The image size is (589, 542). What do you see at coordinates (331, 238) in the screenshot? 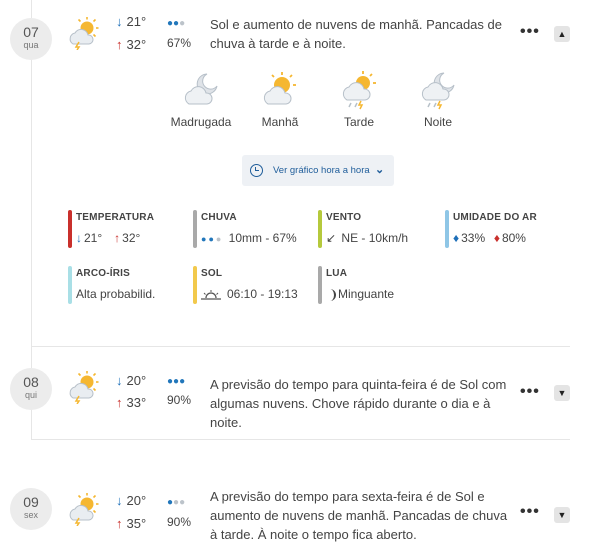
I see `wind-direction-icon: ↙` at bounding box center [331, 238].